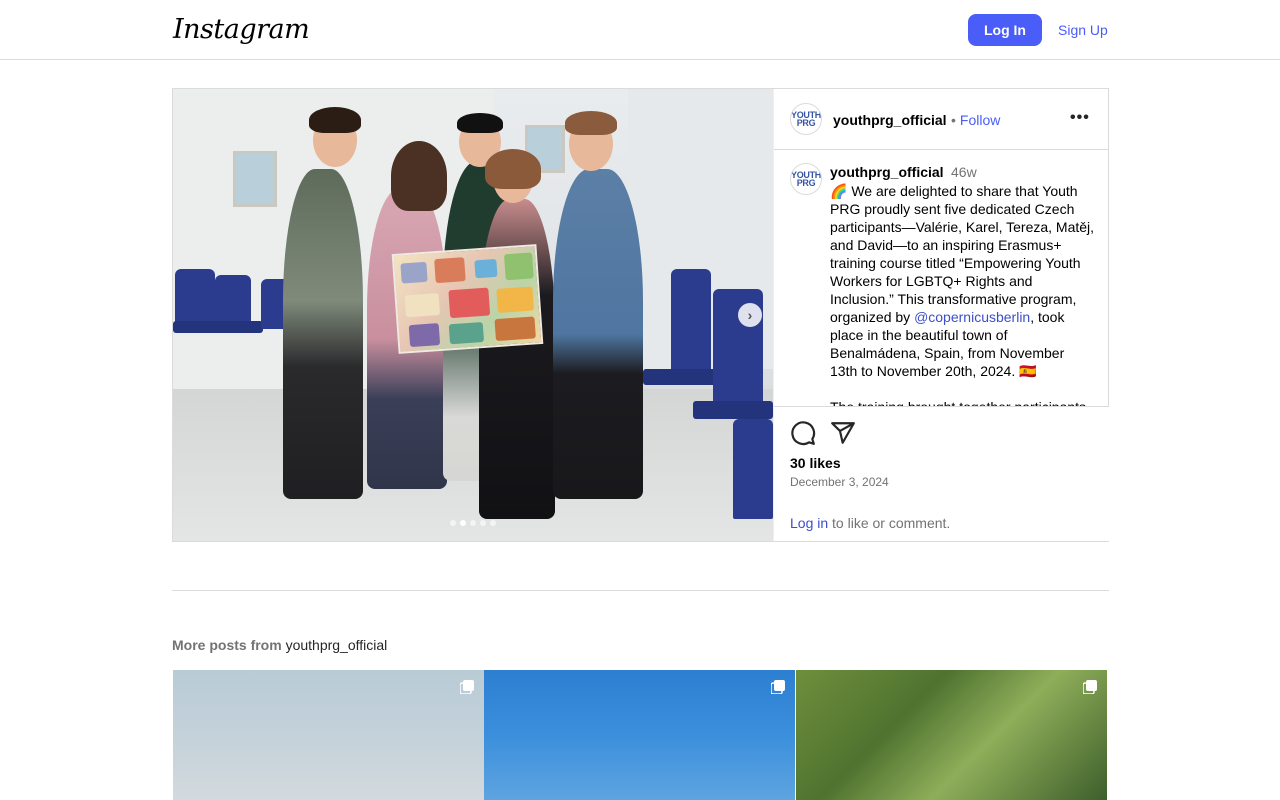 The height and width of the screenshot is (800, 1280). Describe the element at coordinates (890, 120) in the screenshot. I see `author-username: youthprg_official` at that location.